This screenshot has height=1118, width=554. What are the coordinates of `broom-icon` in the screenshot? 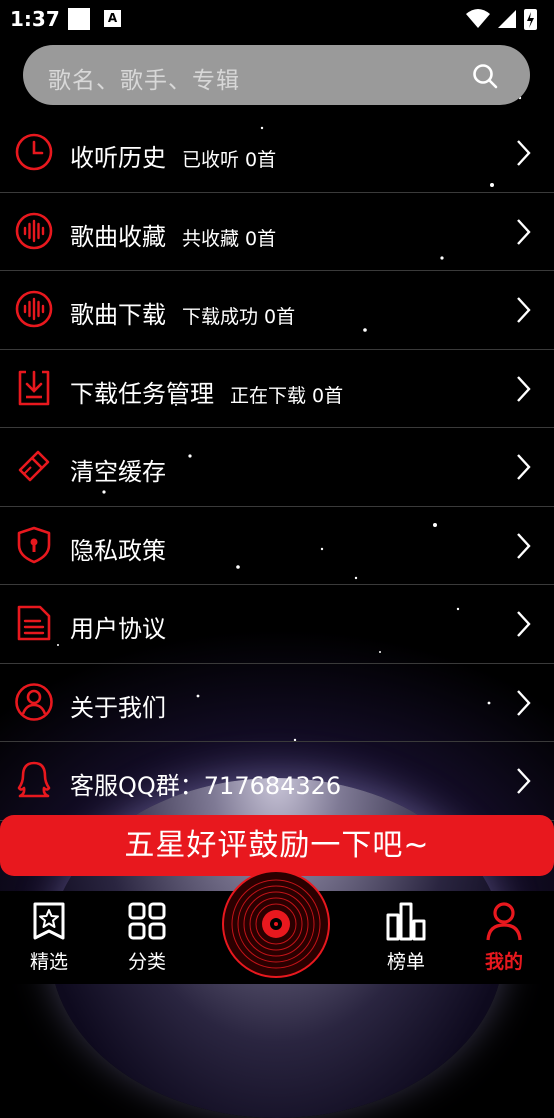 It's located at (34, 466).